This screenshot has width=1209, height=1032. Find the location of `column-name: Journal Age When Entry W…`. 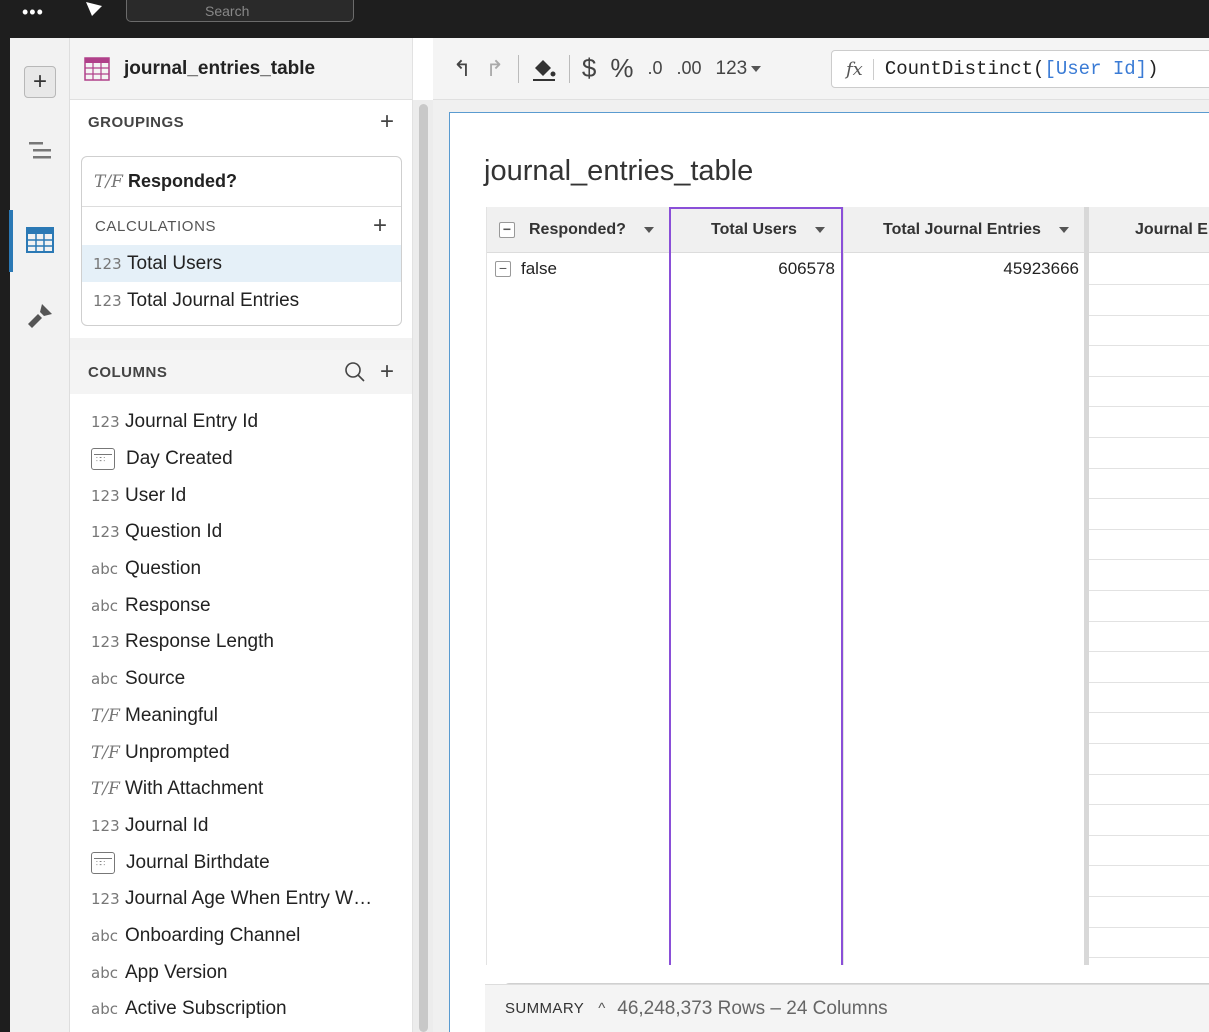

column-name: Journal Age When Entry W… is located at coordinates (249, 899).